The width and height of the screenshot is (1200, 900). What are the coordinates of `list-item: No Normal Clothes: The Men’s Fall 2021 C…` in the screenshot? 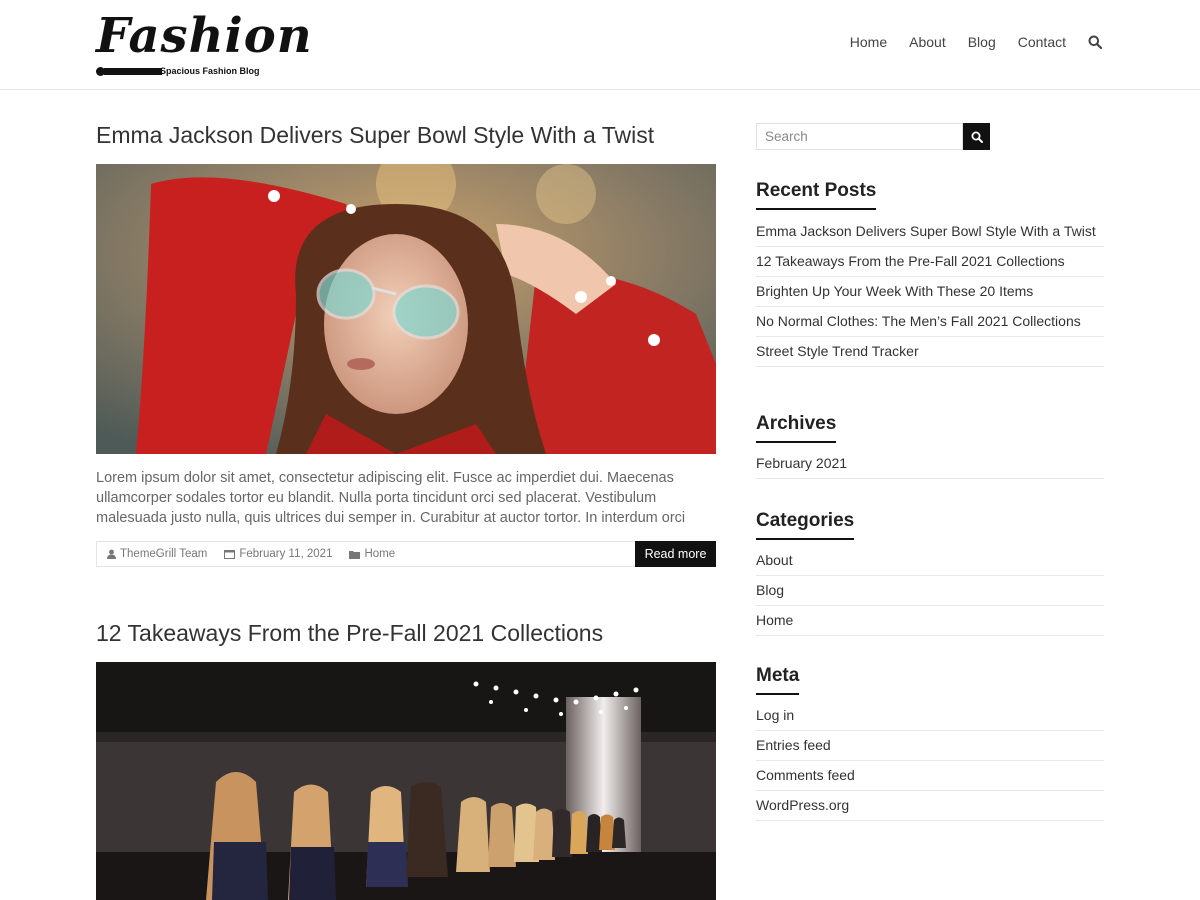 It's located at (930, 322).